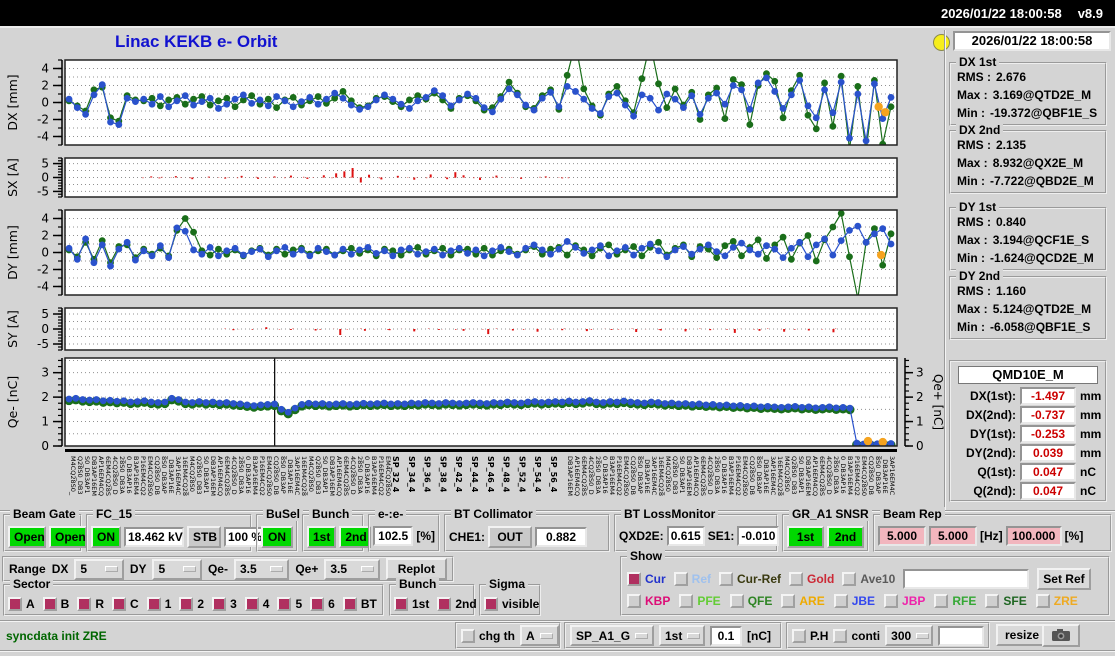 This screenshot has height=656, width=1115. What do you see at coordinates (488, 635) in the screenshot?
I see `chg-th-checkbox: chg th` at bounding box center [488, 635].